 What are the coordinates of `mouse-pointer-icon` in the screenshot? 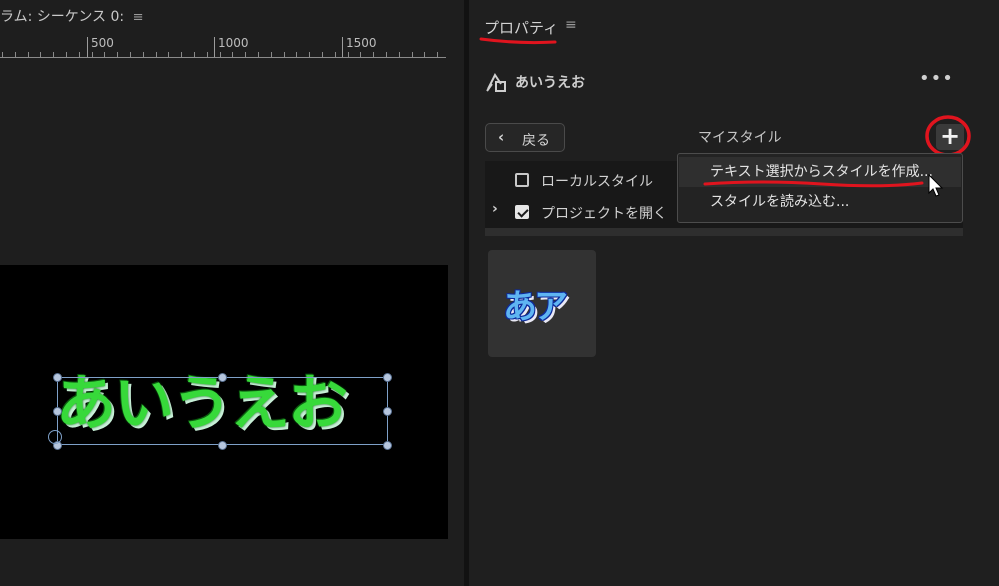 It's located at (936, 185).